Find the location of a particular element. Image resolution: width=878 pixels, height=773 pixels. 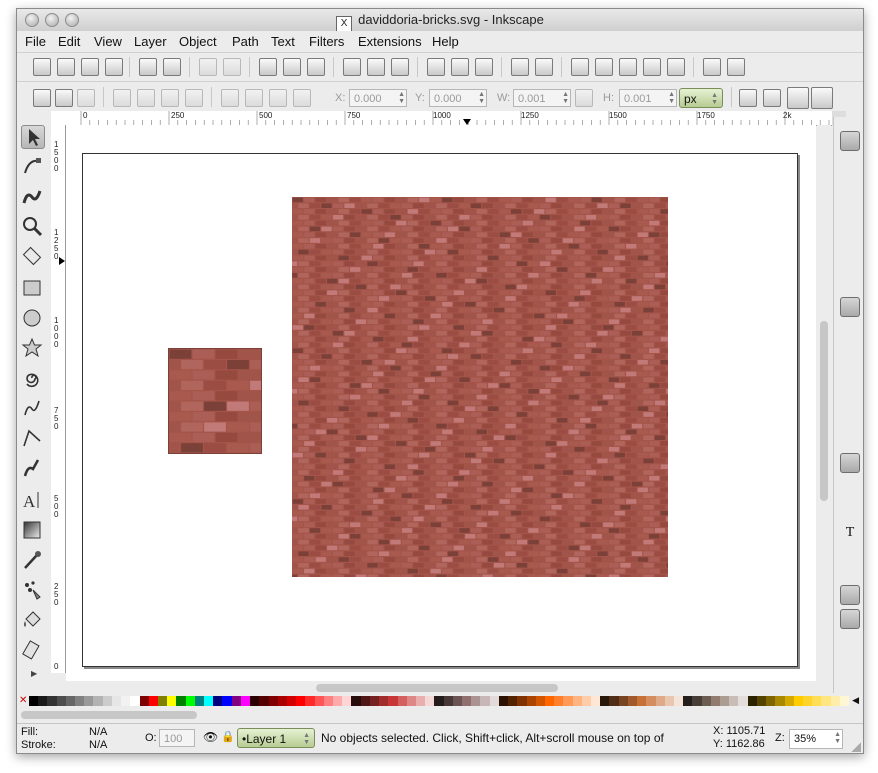

opacity-field: 100 is located at coordinates (177, 738).